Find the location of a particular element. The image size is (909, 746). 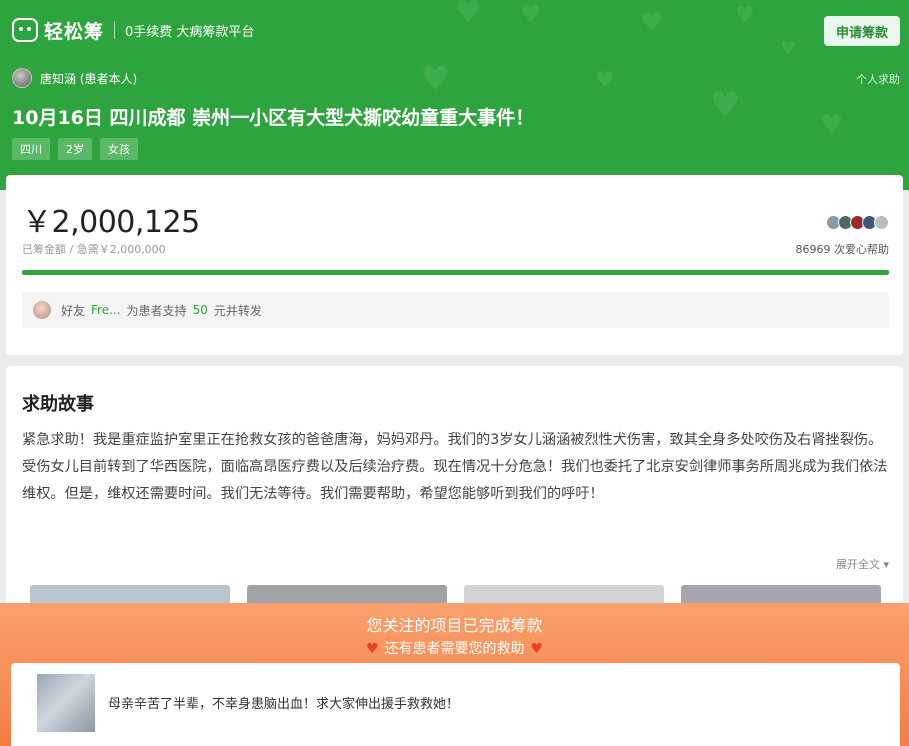

friend-amount: 50 is located at coordinates (200, 310).